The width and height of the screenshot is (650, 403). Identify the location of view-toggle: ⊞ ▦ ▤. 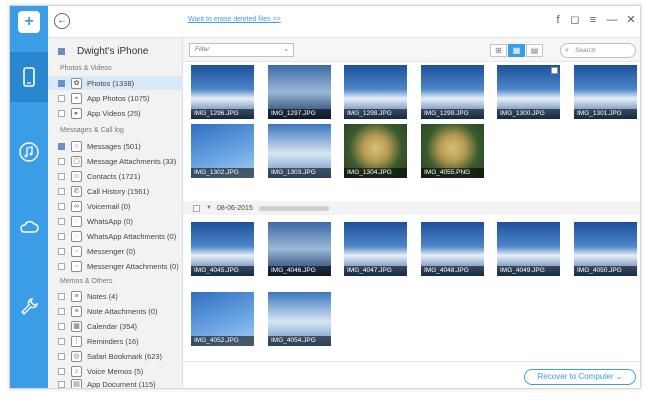
(517, 50).